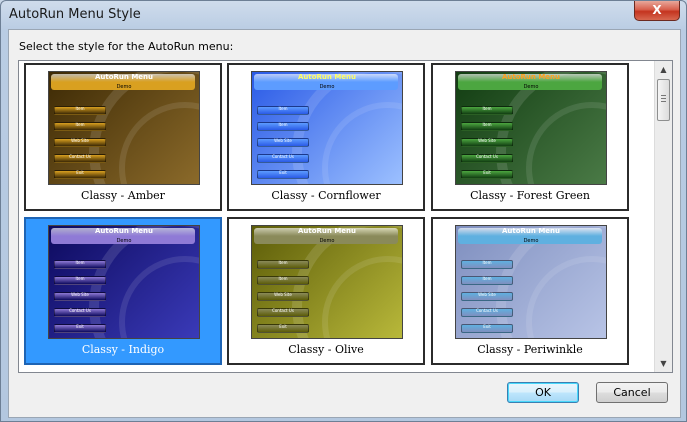  What do you see at coordinates (632, 392) in the screenshot?
I see `cancel-button: Cancel` at bounding box center [632, 392].